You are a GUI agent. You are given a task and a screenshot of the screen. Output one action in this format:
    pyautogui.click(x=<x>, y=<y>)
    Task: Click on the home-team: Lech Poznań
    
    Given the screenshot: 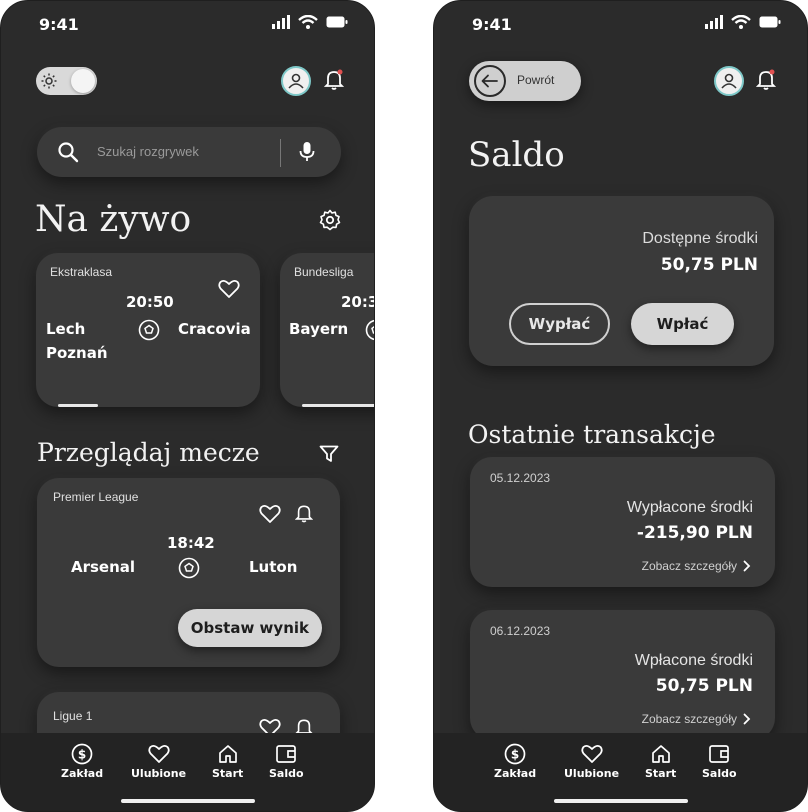 What is the action you would take?
    pyautogui.click(x=77, y=341)
    